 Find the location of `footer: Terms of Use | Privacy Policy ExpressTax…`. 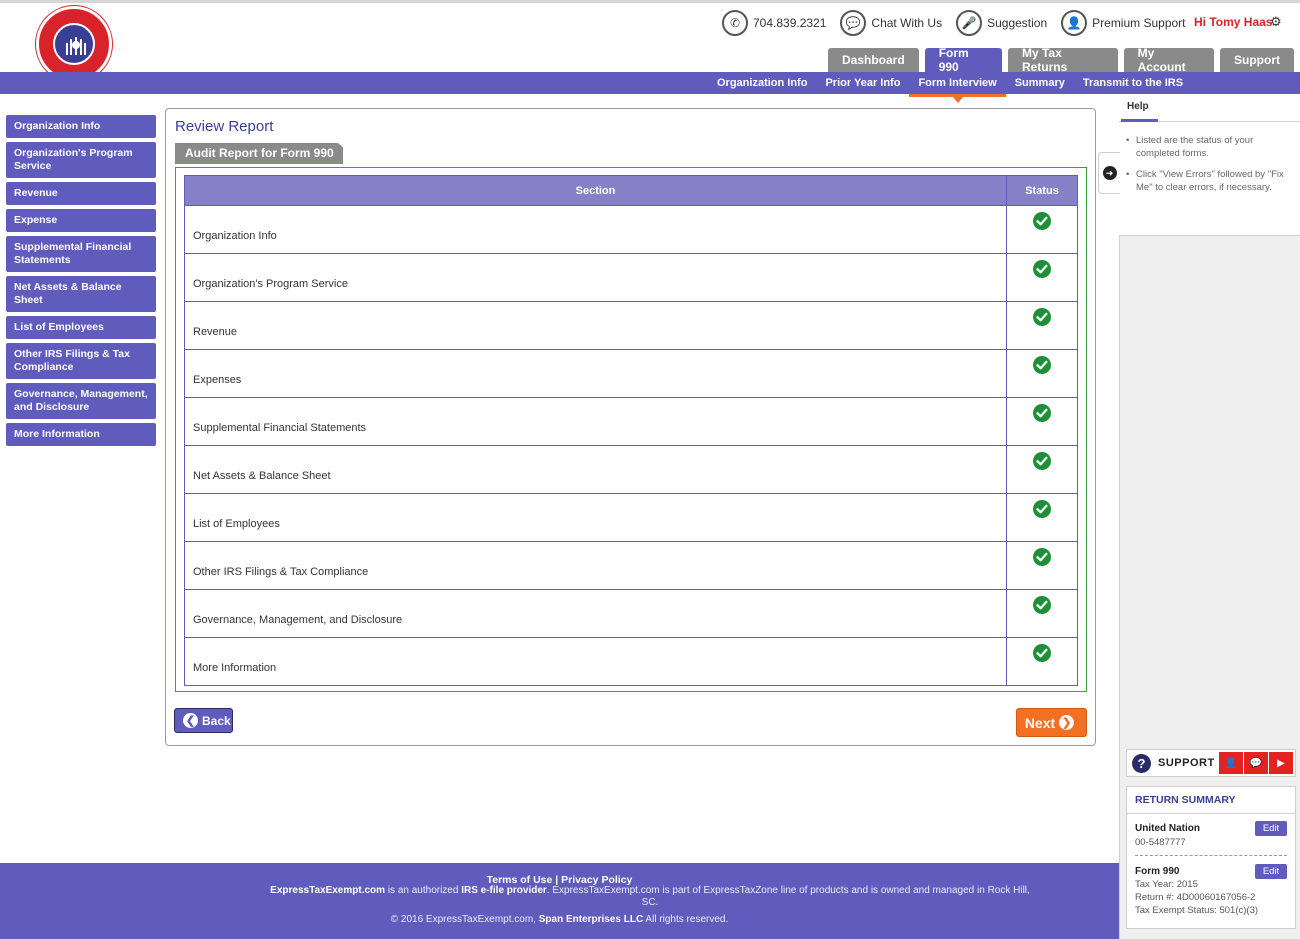

footer: Terms of Use | Privacy Policy ExpressTax… is located at coordinates (559, 901).